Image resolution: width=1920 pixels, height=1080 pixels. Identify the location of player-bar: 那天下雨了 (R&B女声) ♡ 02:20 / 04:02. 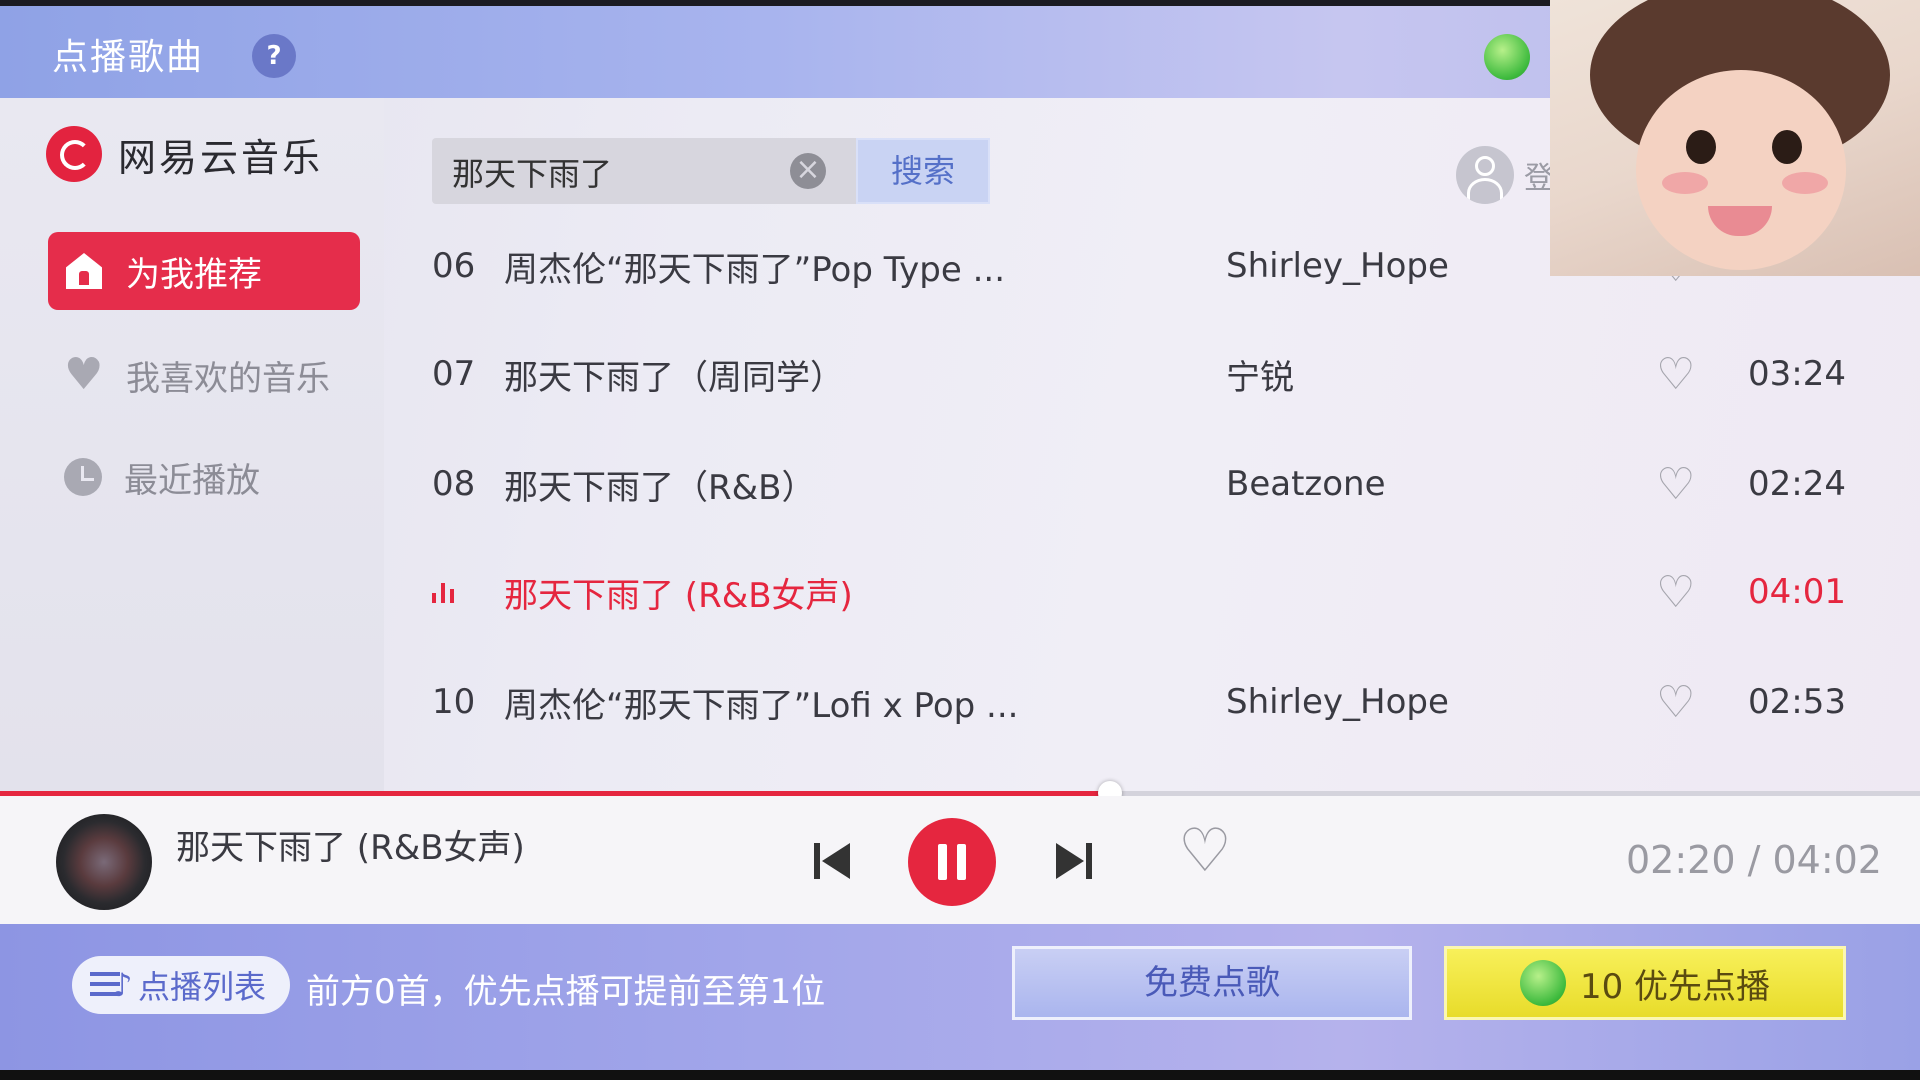
(960, 860).